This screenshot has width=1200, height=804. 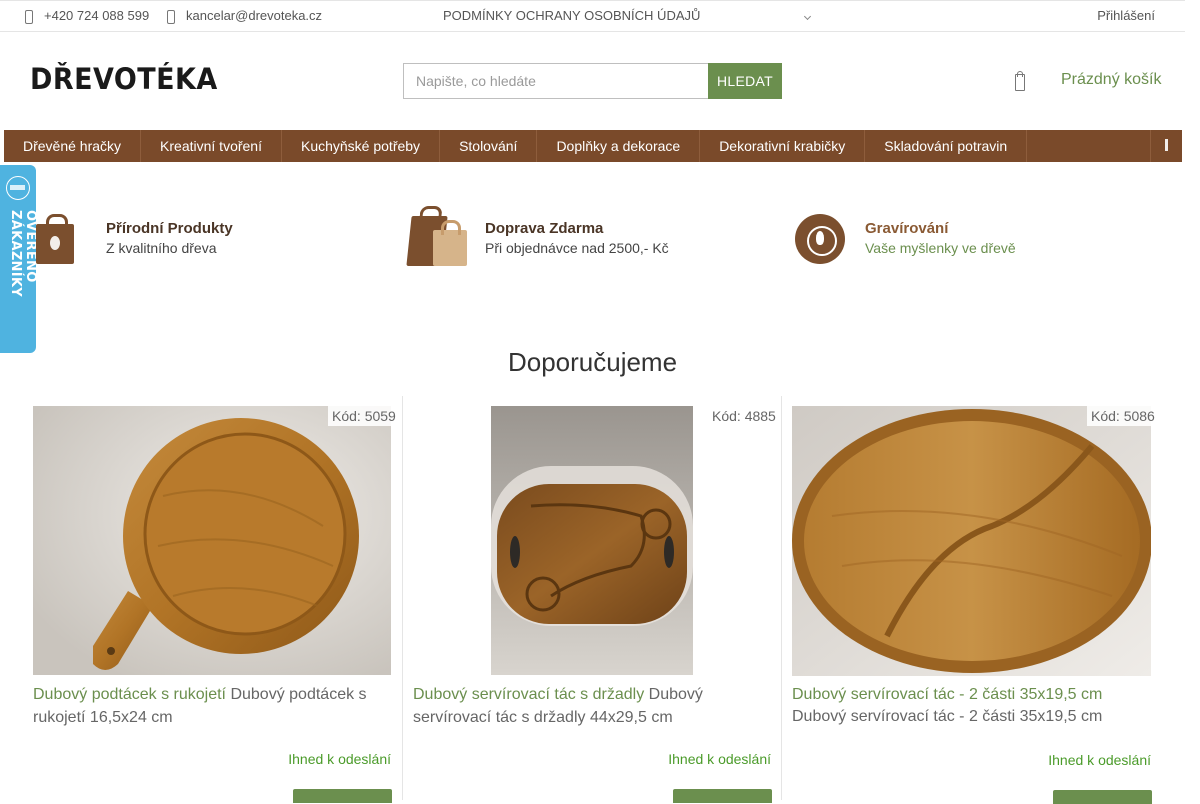 I want to click on email-contact: kancelar@drevoteka.cz, so click(x=244, y=16).